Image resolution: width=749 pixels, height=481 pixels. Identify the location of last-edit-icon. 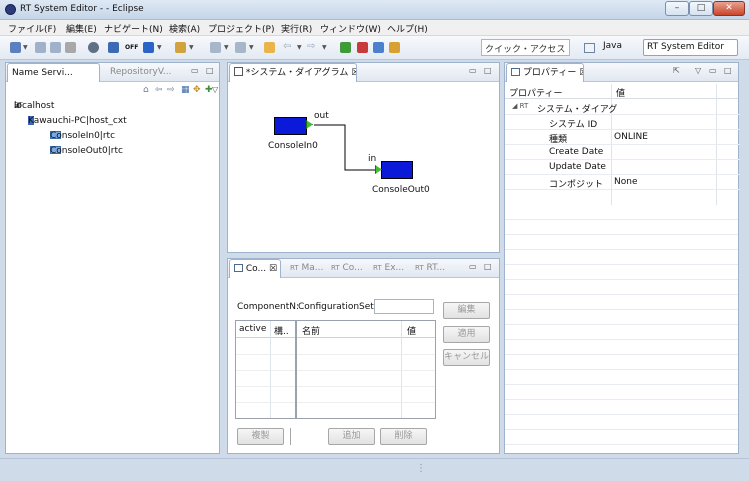
(269, 47).